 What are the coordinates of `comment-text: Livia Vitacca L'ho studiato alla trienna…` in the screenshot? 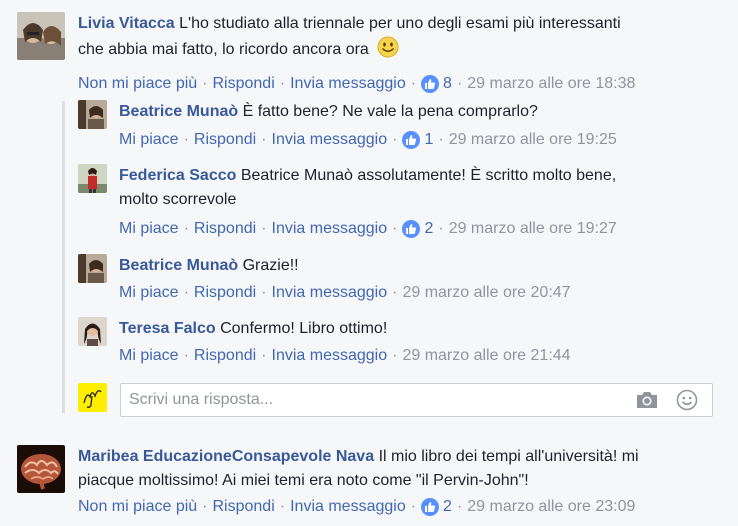 It's located at (349, 23).